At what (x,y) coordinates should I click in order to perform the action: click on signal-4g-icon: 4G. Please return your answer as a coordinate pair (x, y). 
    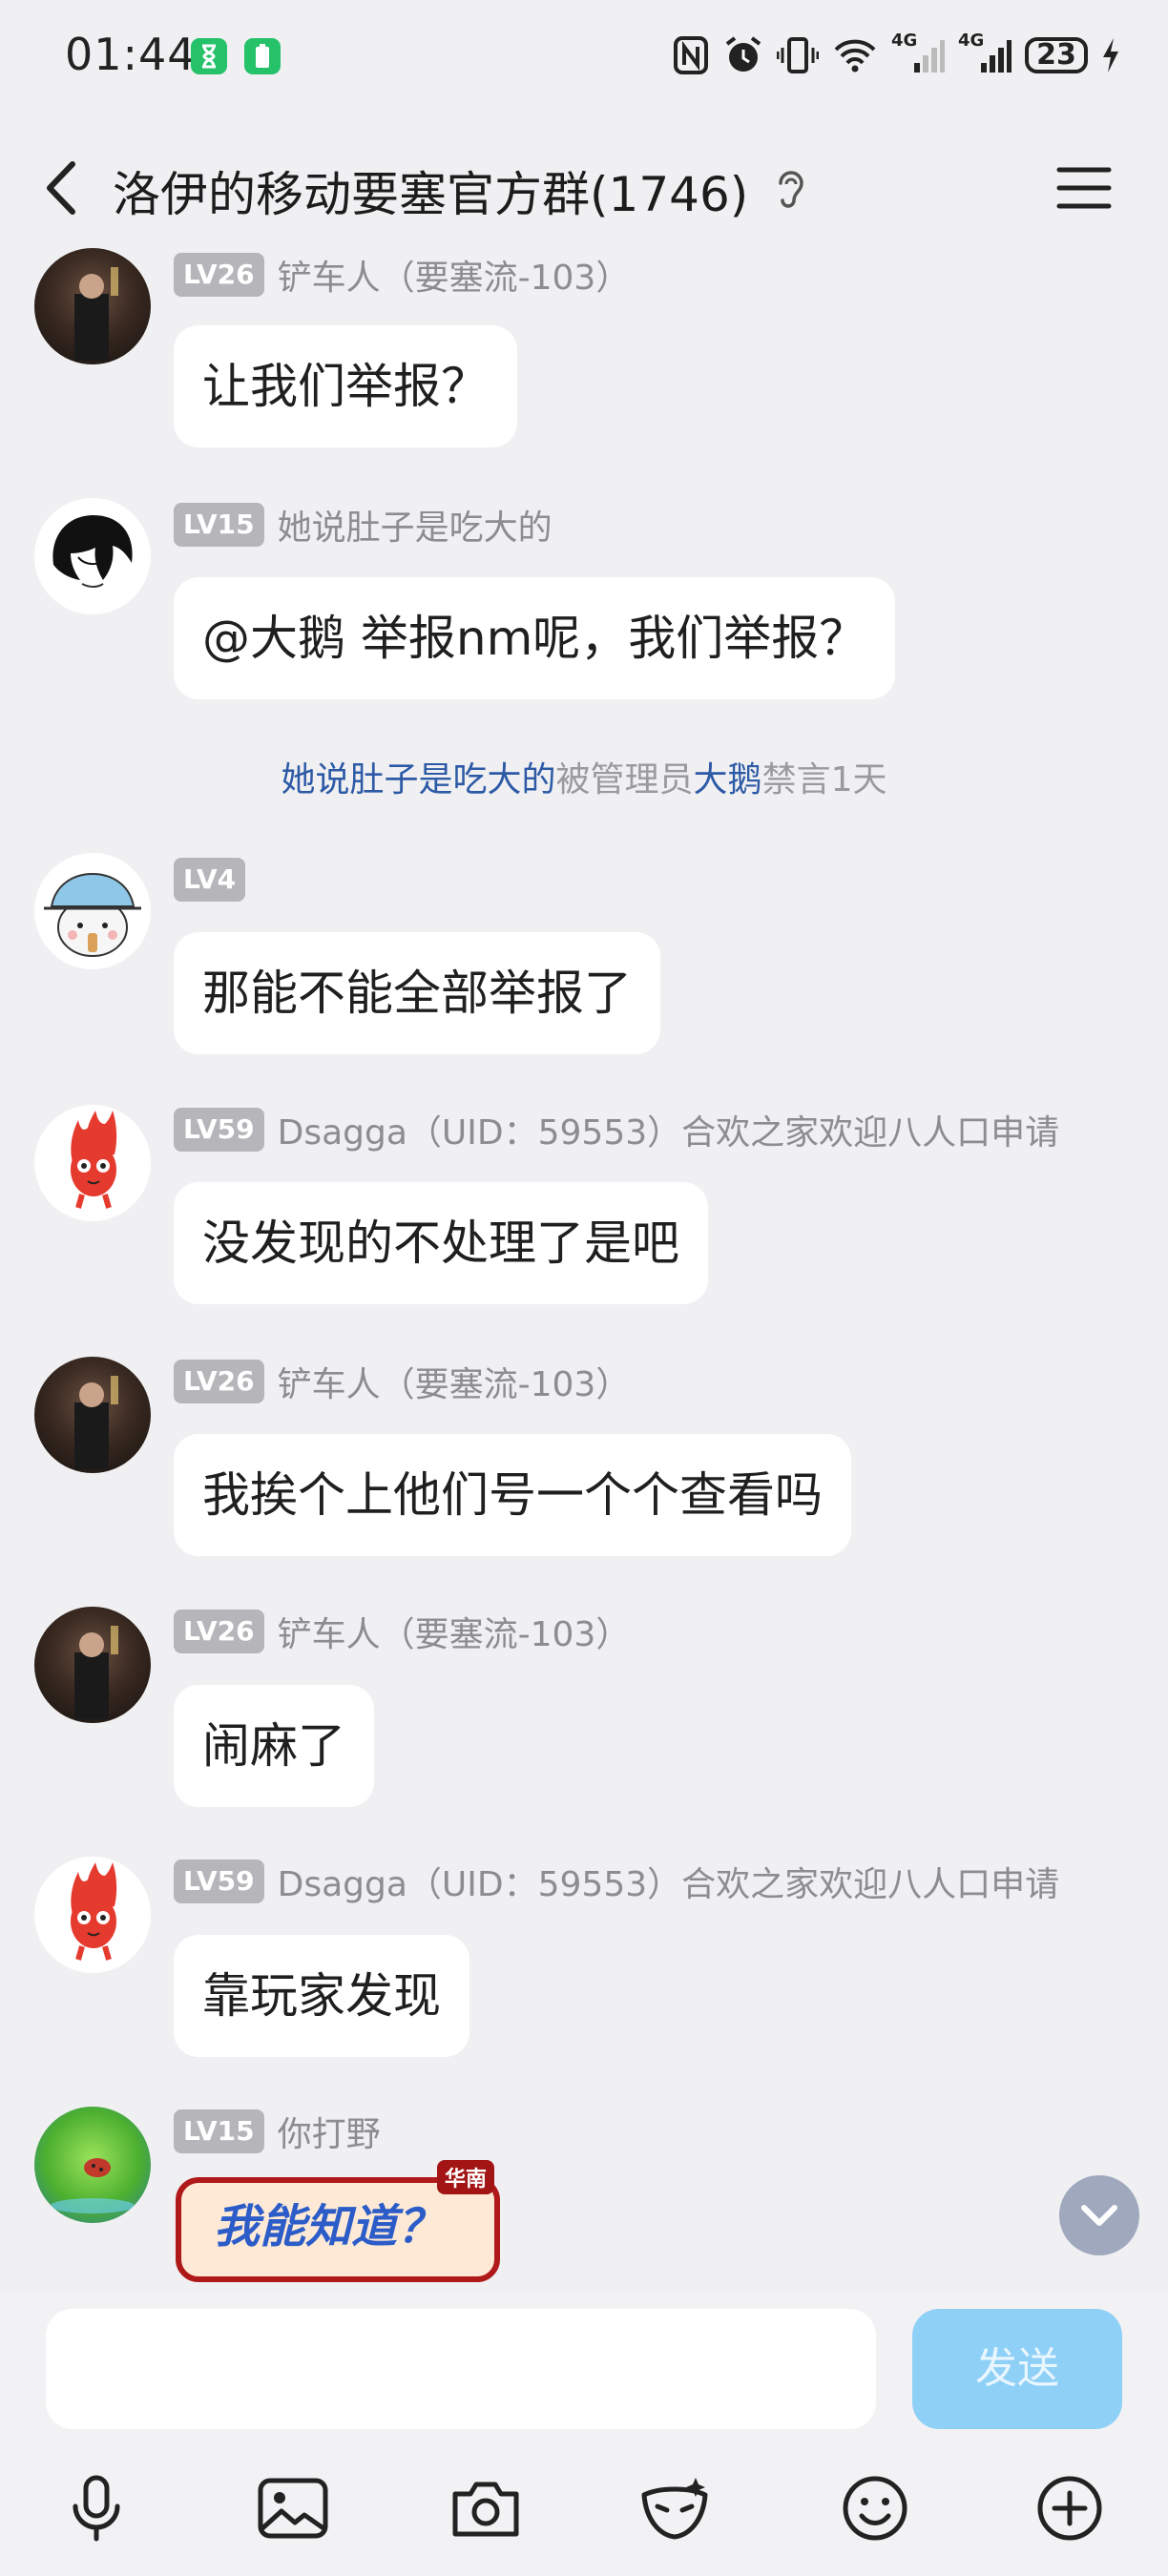
    Looking at the image, I should click on (918, 53).